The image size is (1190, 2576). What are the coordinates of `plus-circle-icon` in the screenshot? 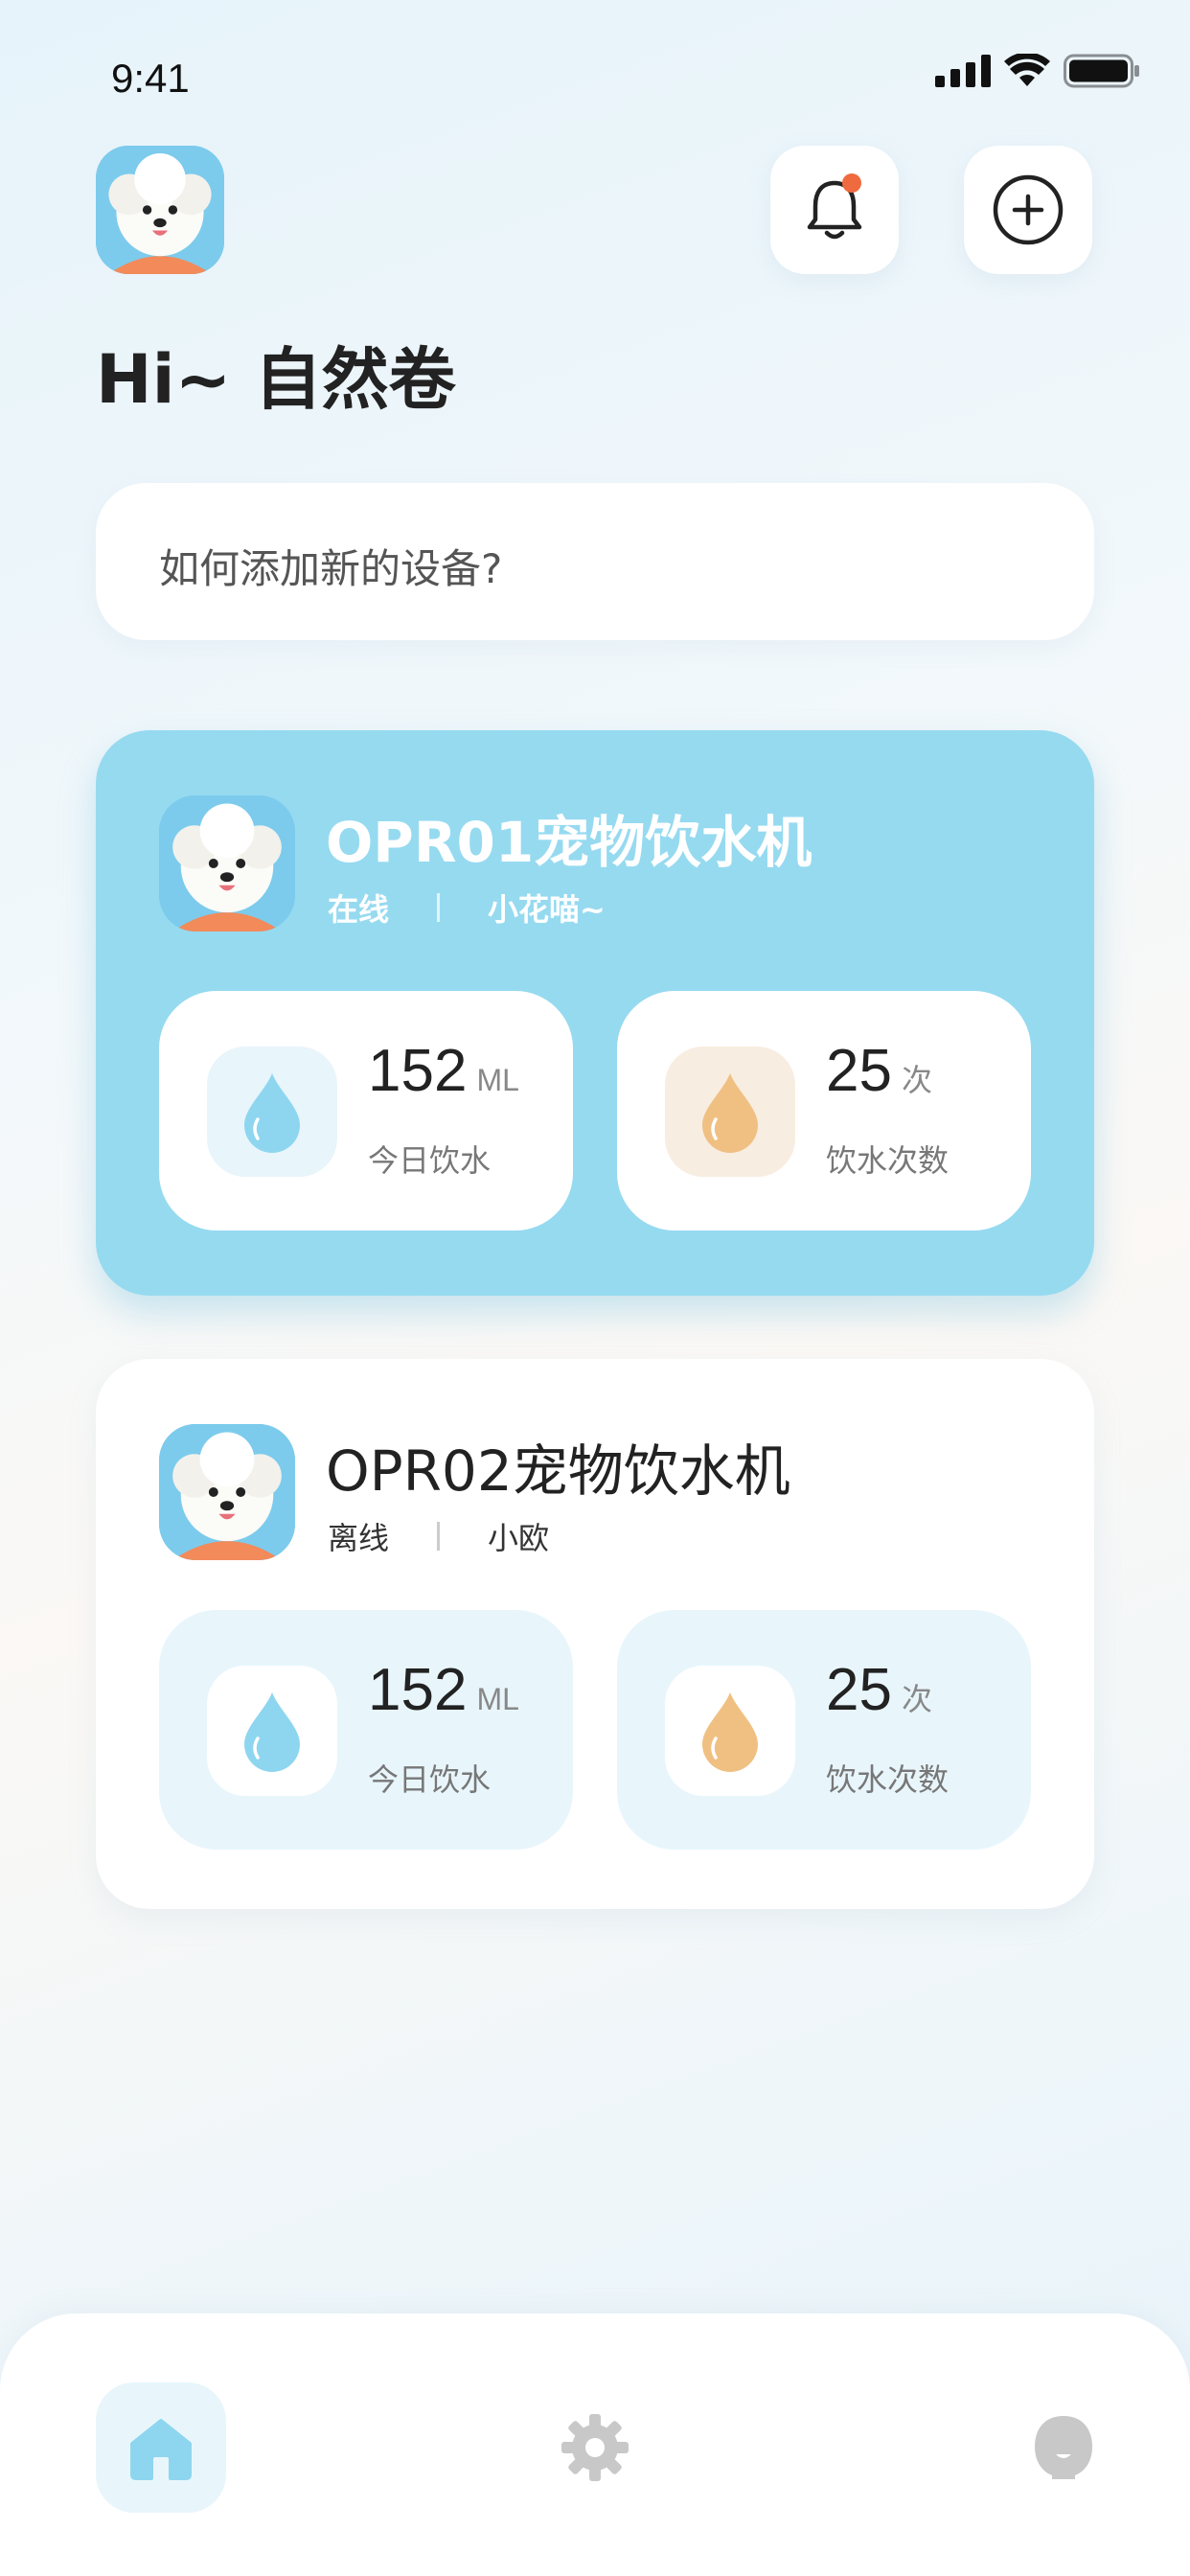 It's located at (1029, 209).